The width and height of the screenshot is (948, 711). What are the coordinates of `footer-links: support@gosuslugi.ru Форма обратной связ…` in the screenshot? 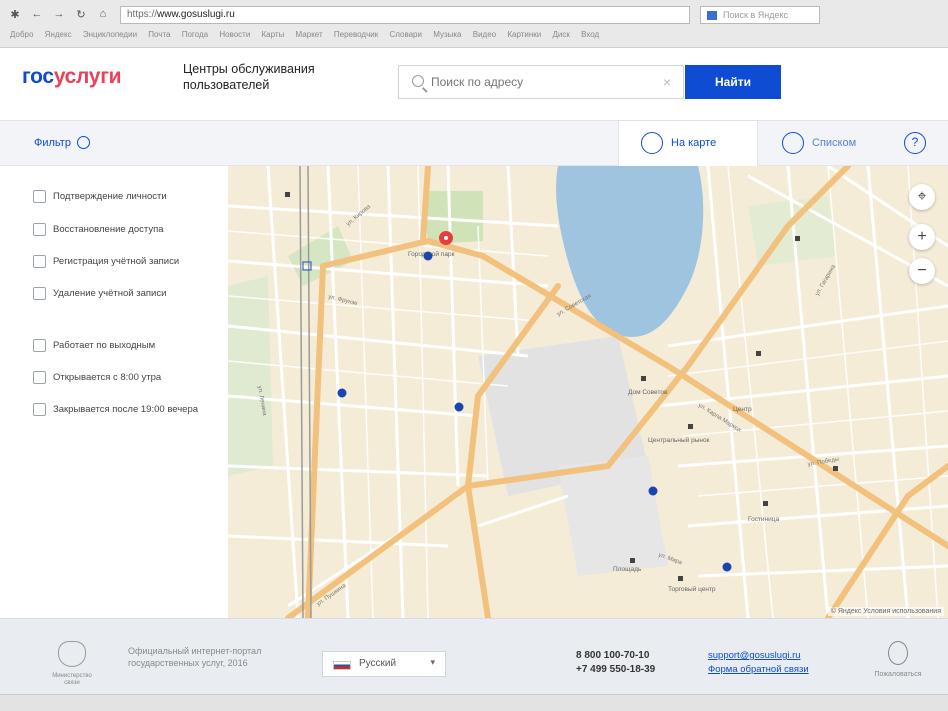 It's located at (758, 663).